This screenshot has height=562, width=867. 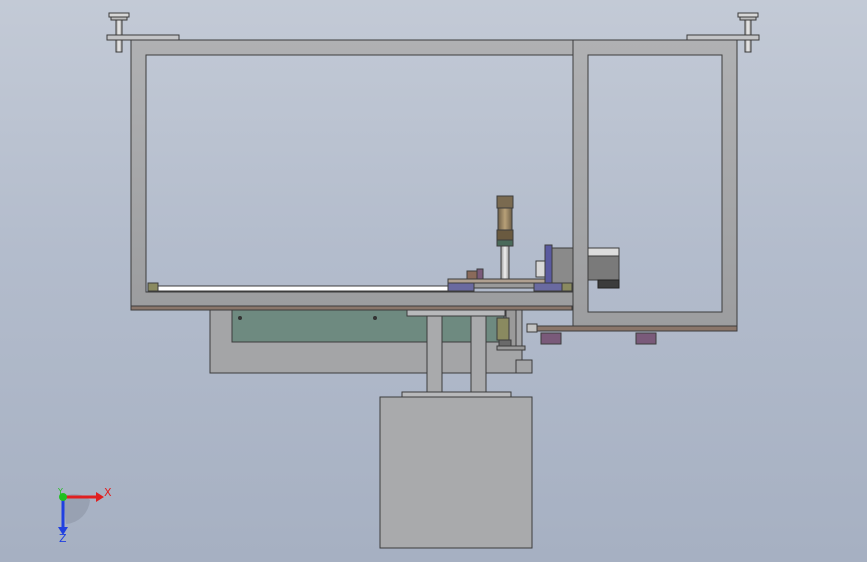 What do you see at coordinates (461, 287) in the screenshot?
I see `slide-carriage` at bounding box center [461, 287].